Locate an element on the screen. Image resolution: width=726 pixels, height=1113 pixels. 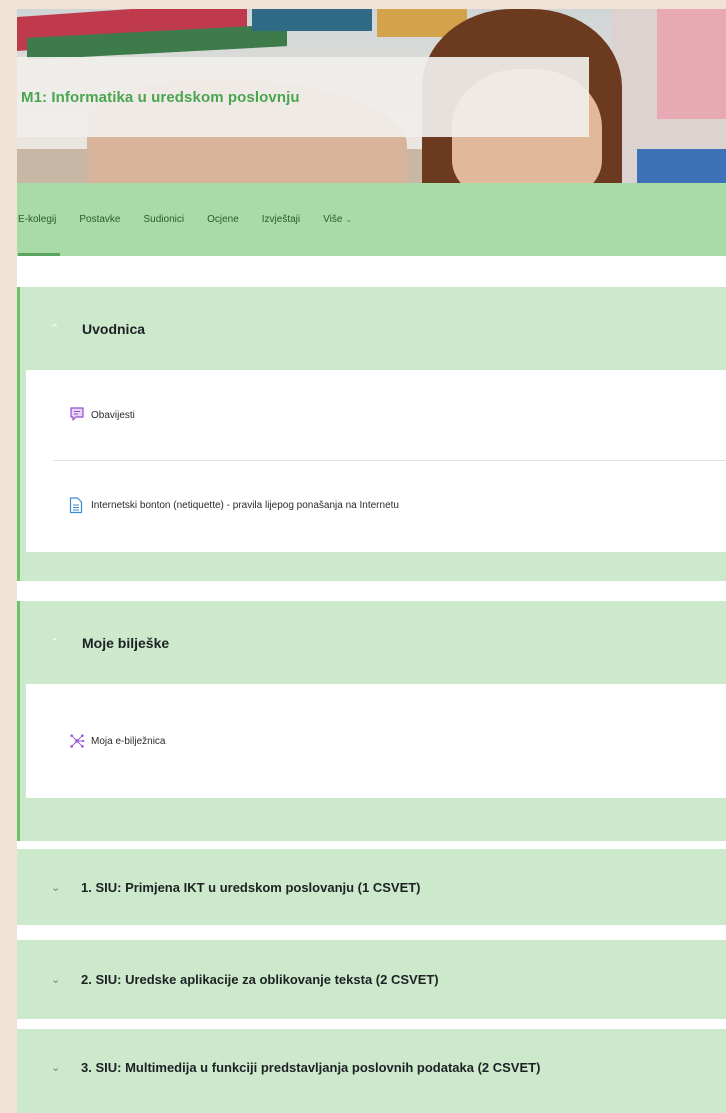
tab-label: Postavke is located at coordinates (100, 219).